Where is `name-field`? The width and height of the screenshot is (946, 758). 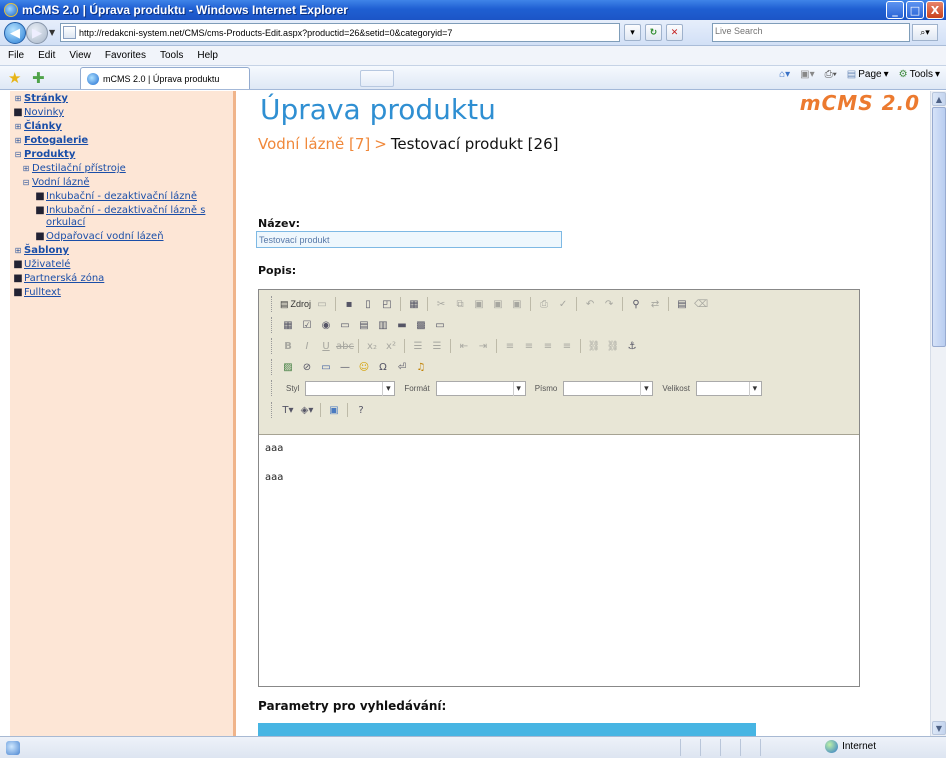
name-field is located at coordinates (409, 239).